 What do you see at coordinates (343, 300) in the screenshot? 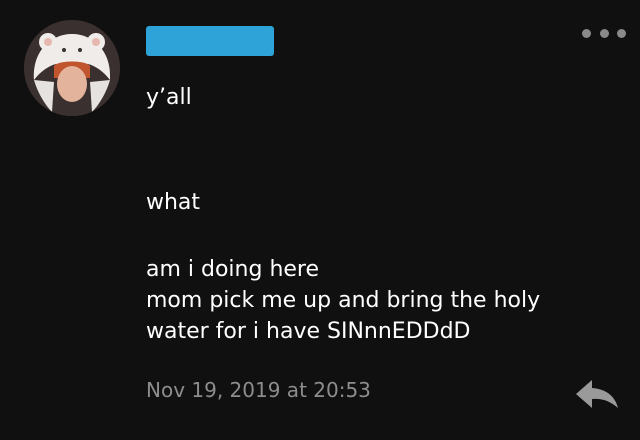
I see `message-line: mom pick me up and bring the holy` at bounding box center [343, 300].